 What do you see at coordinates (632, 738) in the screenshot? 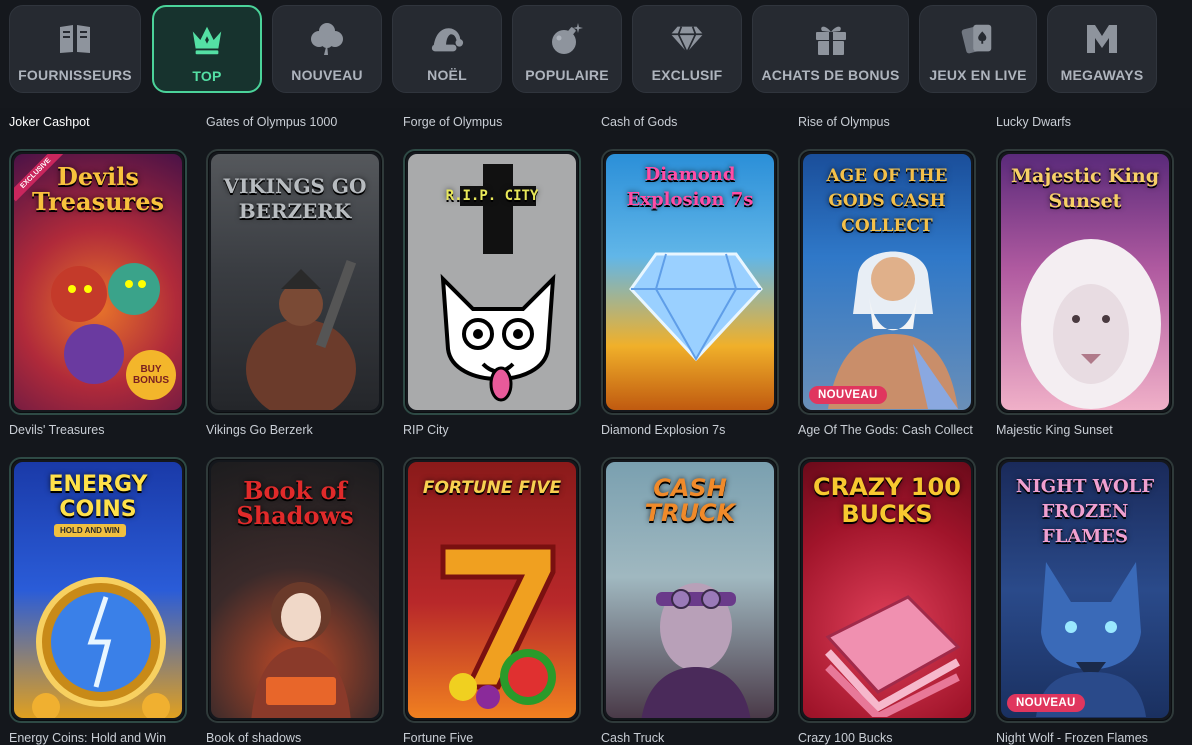
I see `game-title: Cash Truck` at bounding box center [632, 738].